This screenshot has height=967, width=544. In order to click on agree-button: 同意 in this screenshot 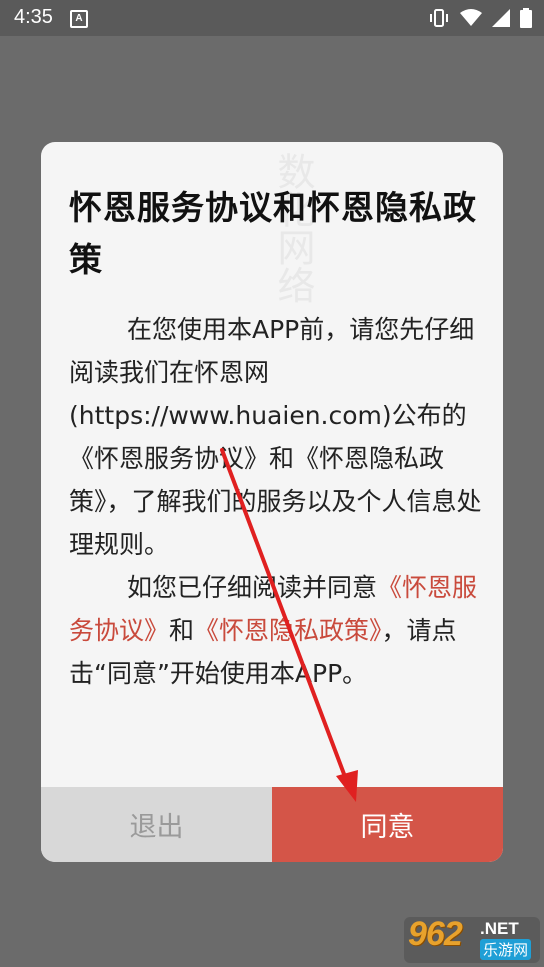, I will do `click(387, 824)`.